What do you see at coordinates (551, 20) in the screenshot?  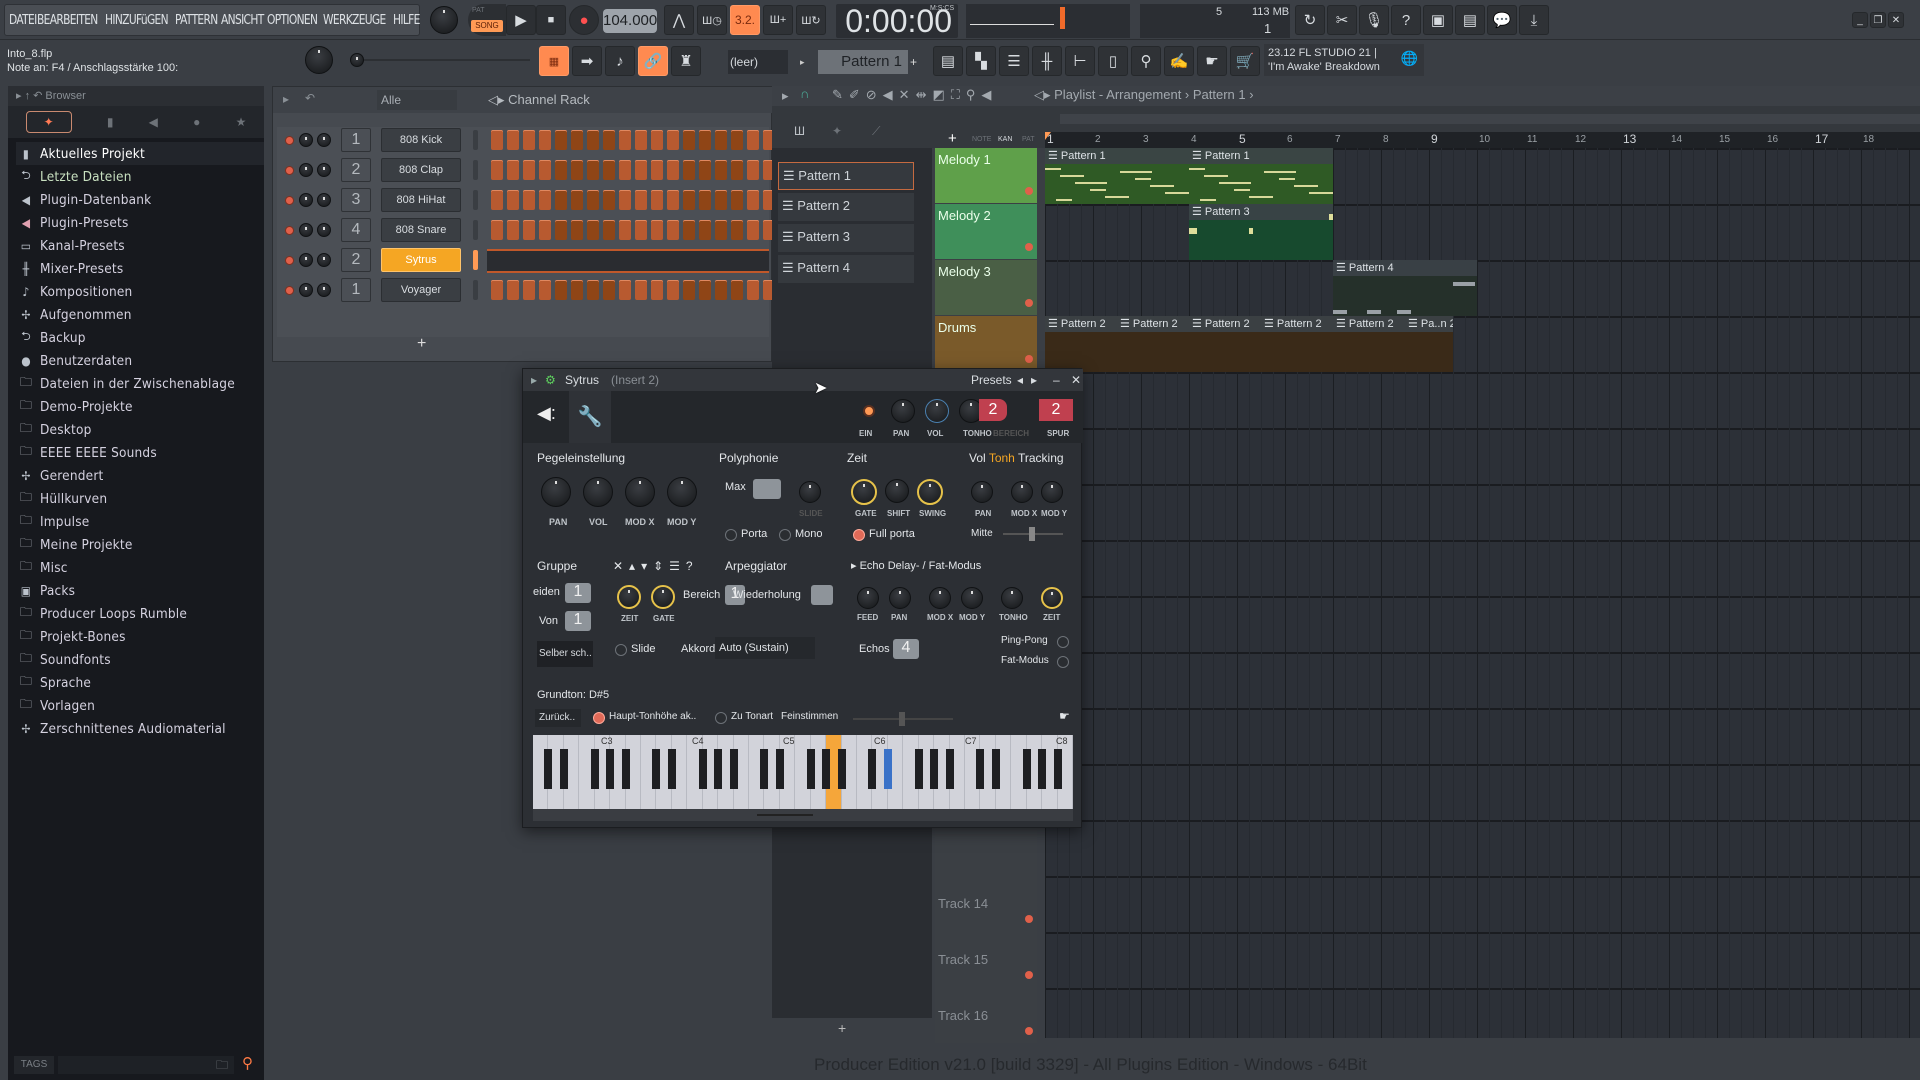 I see `stop-button: ■` at bounding box center [551, 20].